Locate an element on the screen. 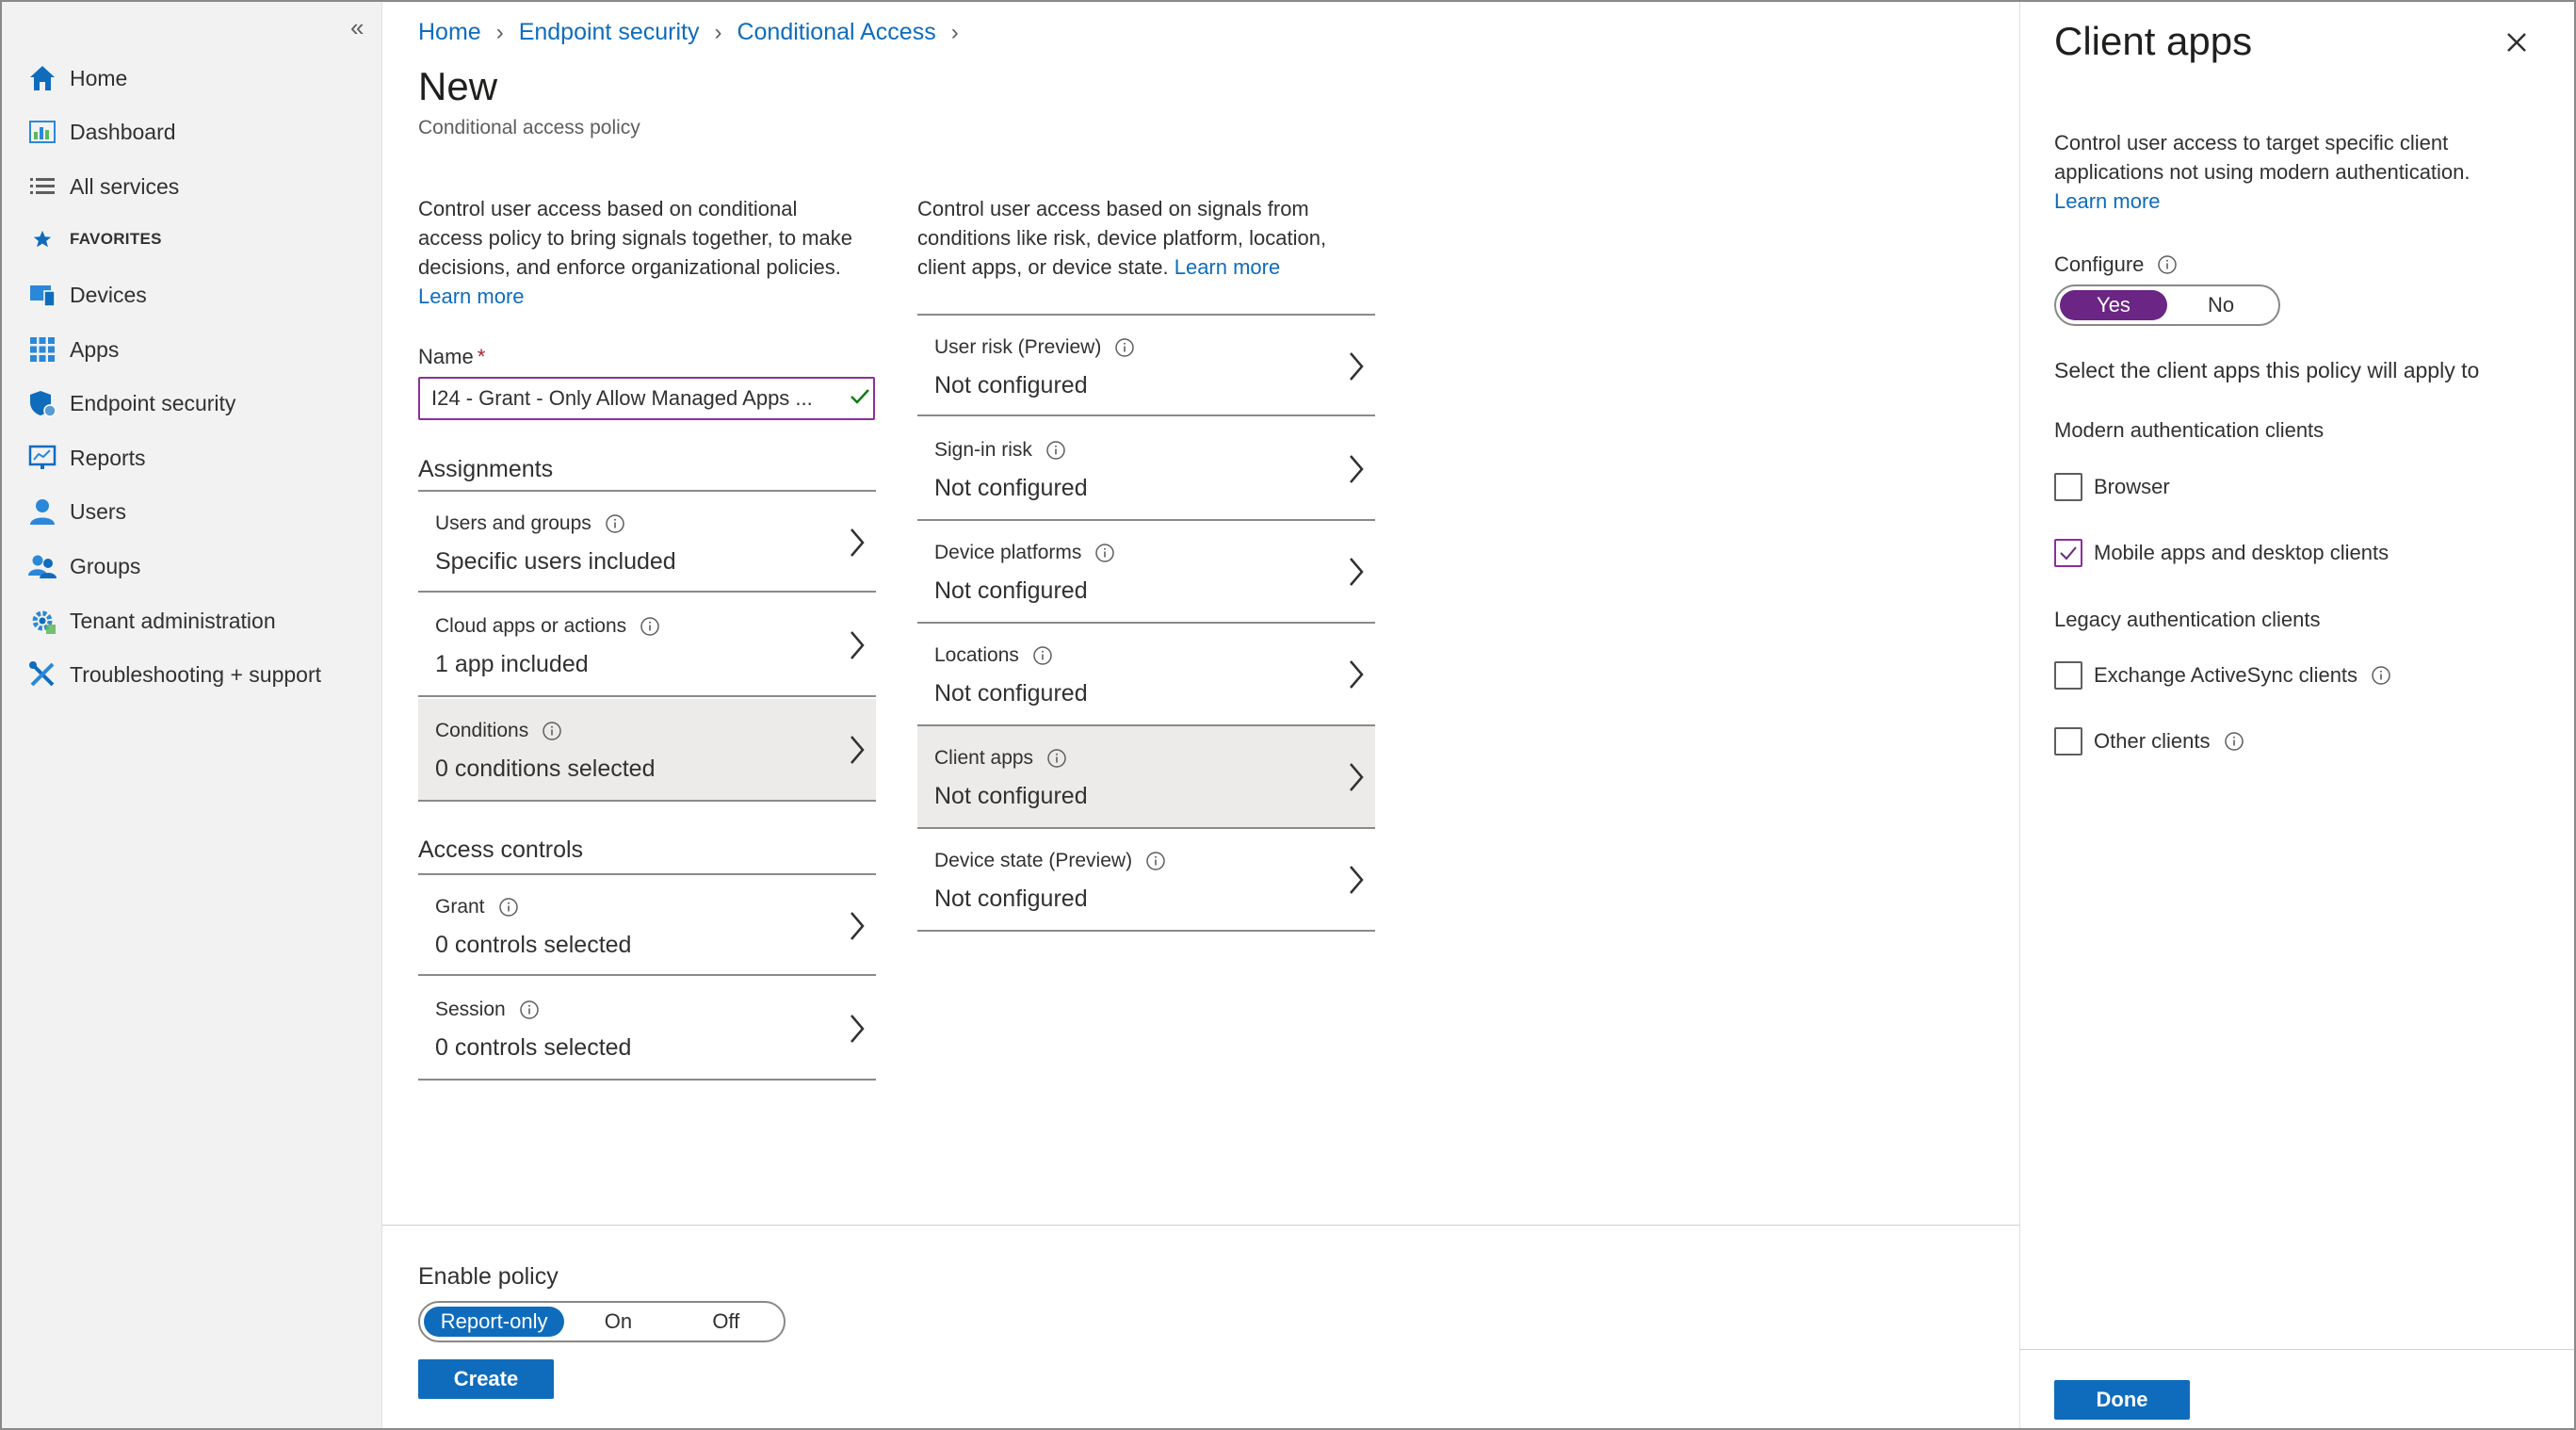 This screenshot has width=2576, height=1430. sidebar-item-home: Home is located at coordinates (76, 78).